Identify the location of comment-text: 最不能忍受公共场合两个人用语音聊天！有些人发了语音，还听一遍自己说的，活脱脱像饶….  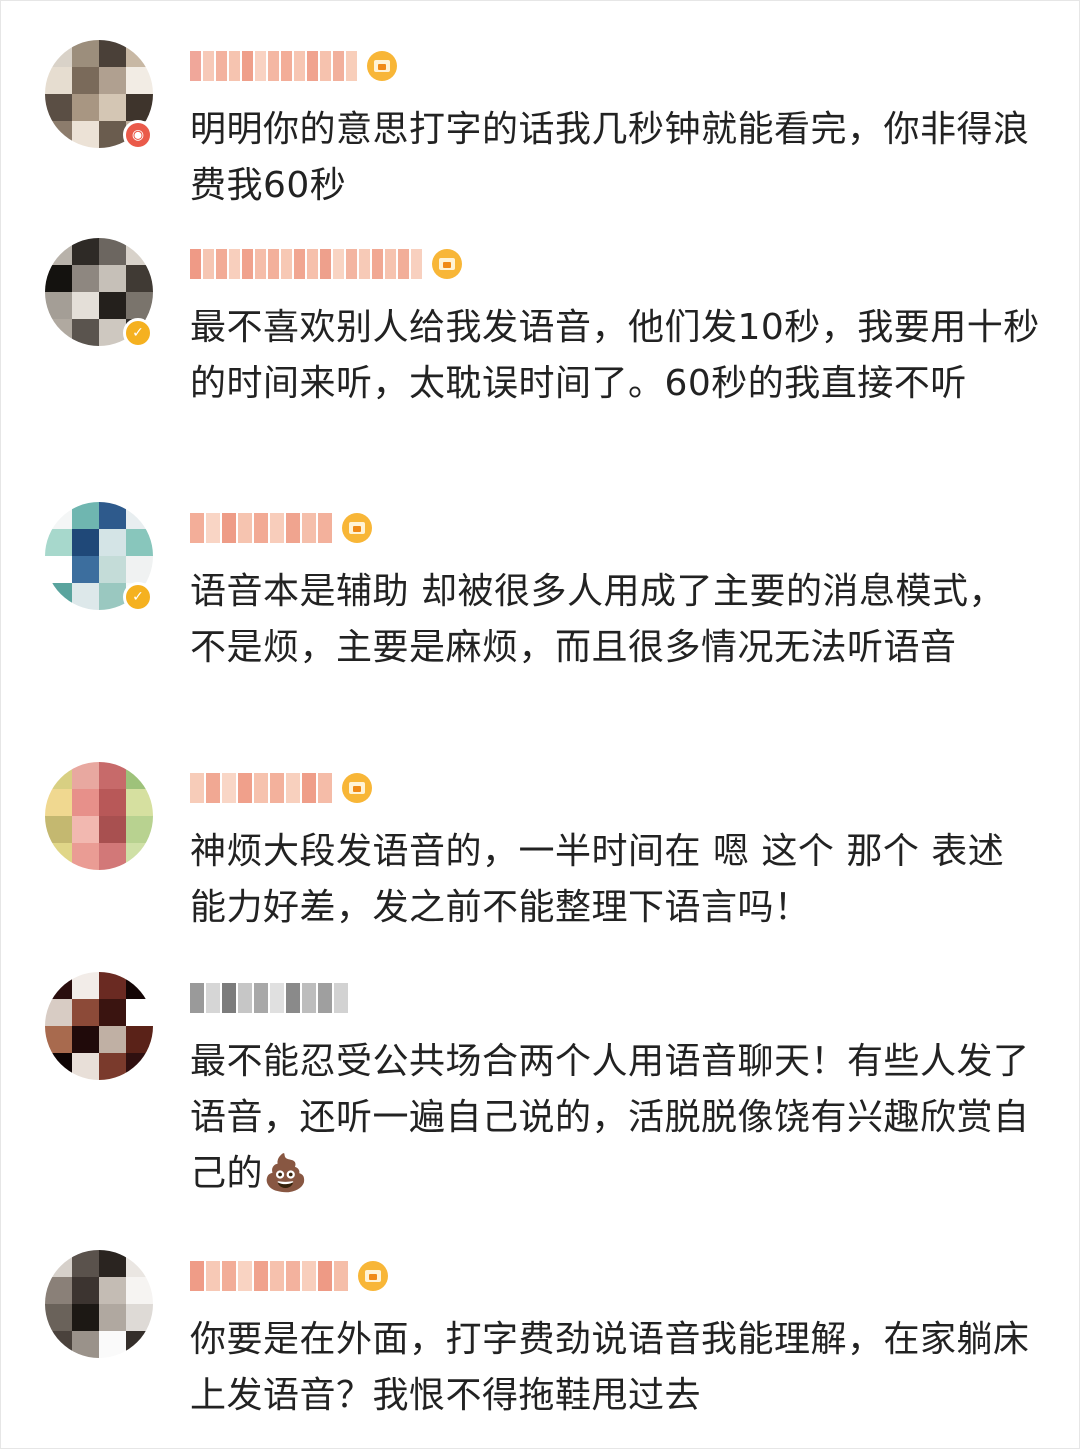
(610, 1117).